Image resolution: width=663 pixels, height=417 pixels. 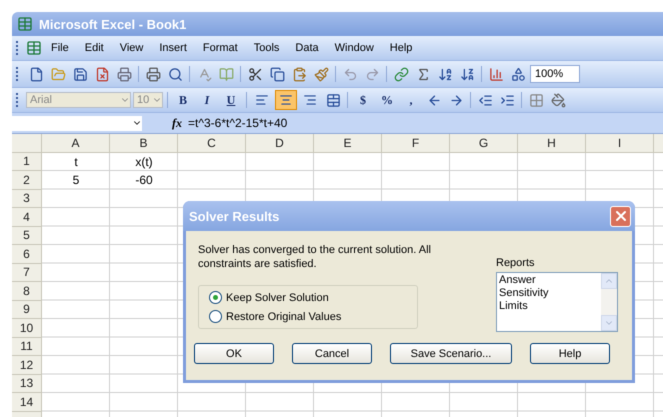 I want to click on function-label: fx, so click(x=177, y=123).